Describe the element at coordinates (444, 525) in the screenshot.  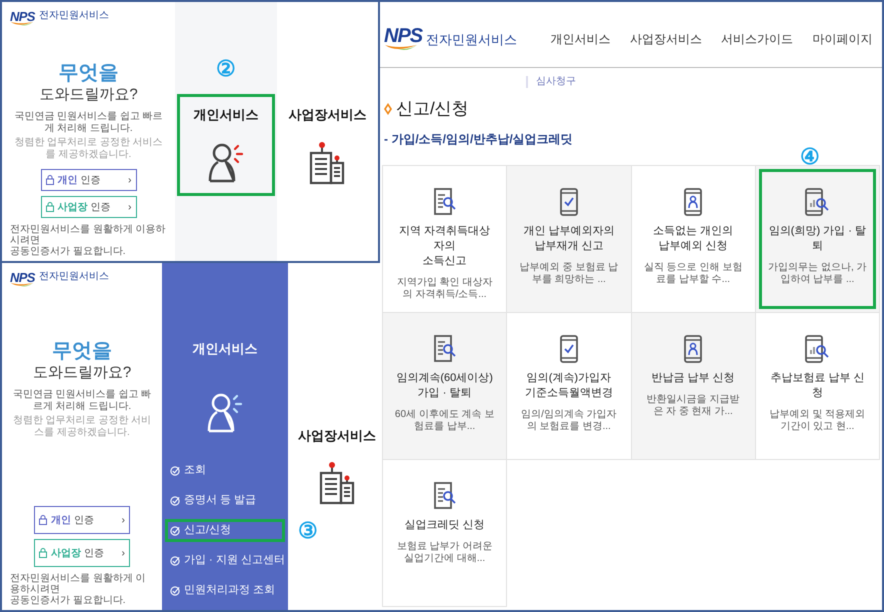
I see `card-title: 실업크레딧 신청` at that location.